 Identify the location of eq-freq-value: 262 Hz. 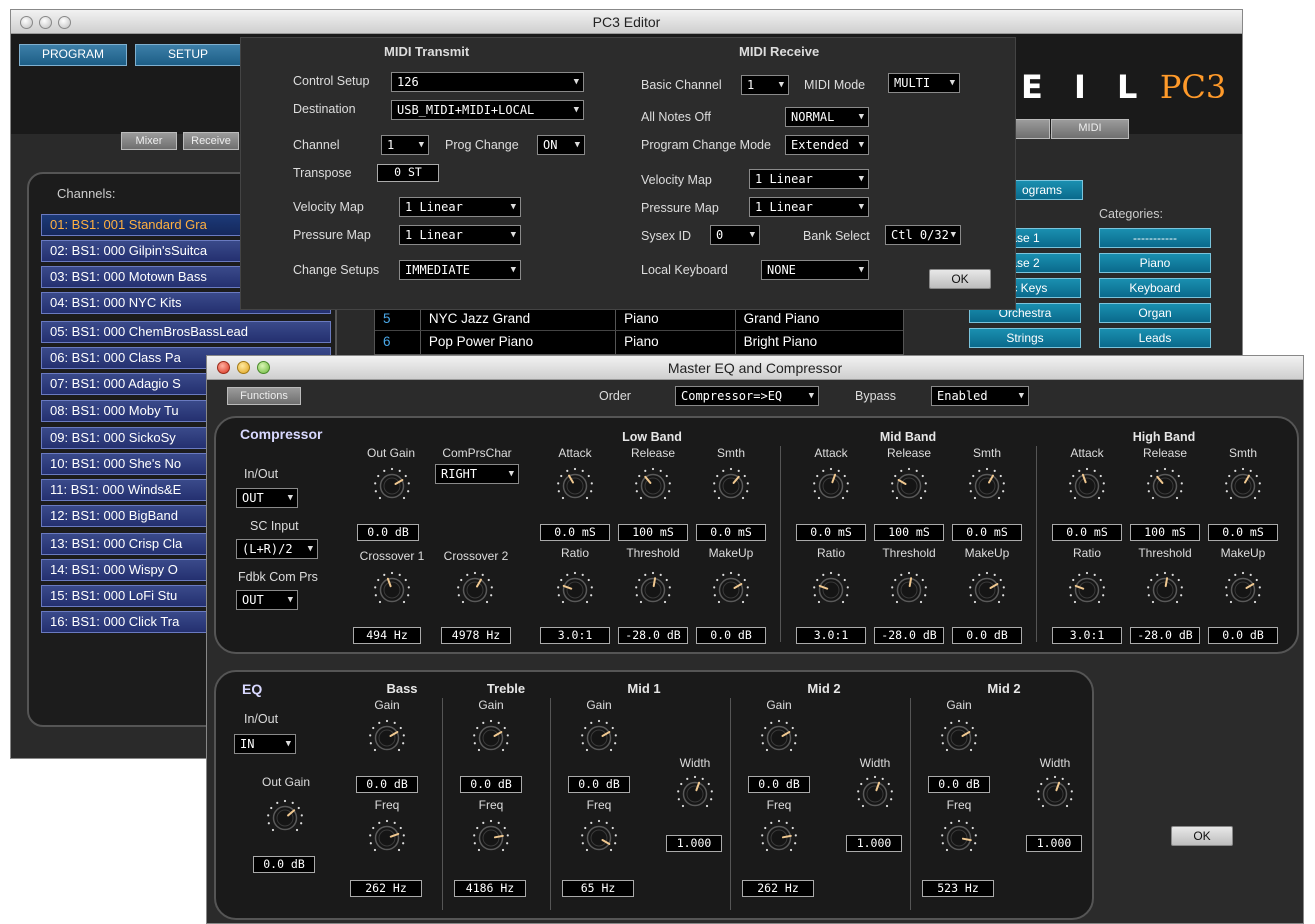
(778, 888).